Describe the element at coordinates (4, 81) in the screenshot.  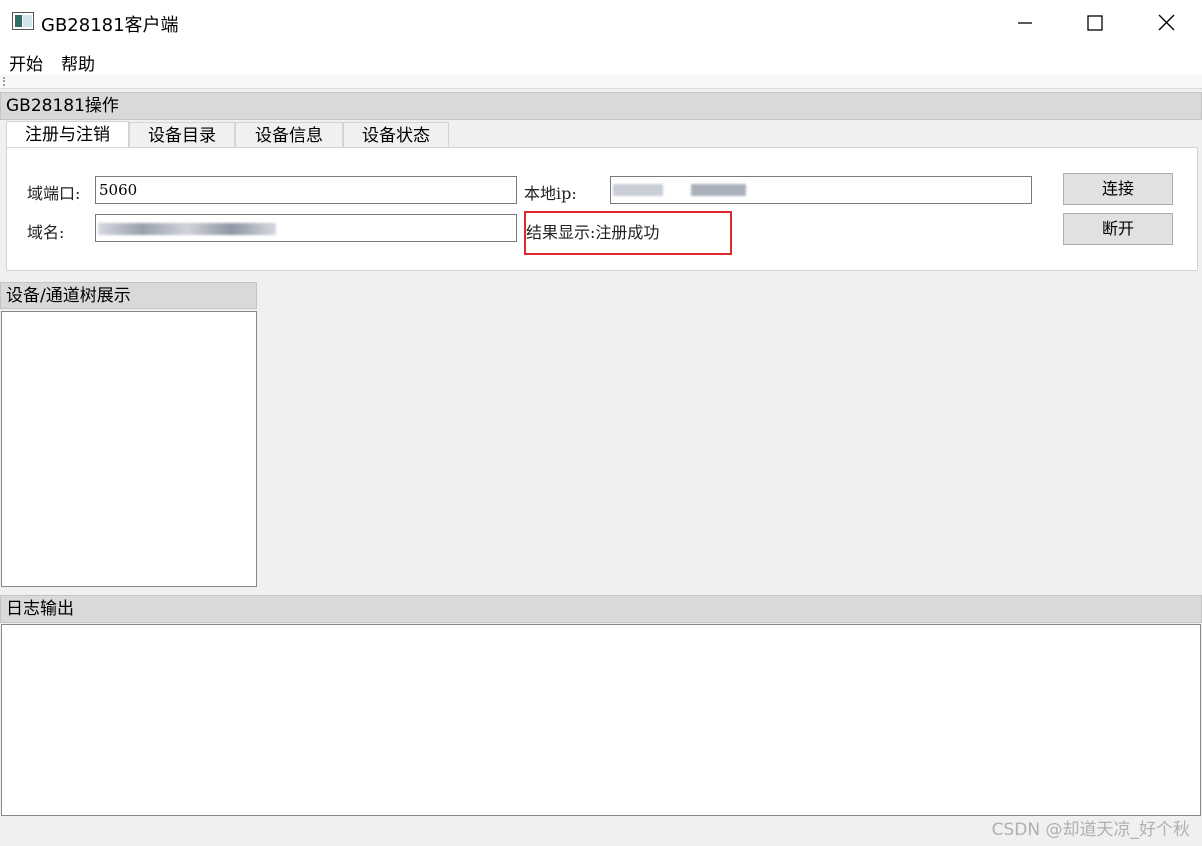
I see `toolbar-grip` at that location.